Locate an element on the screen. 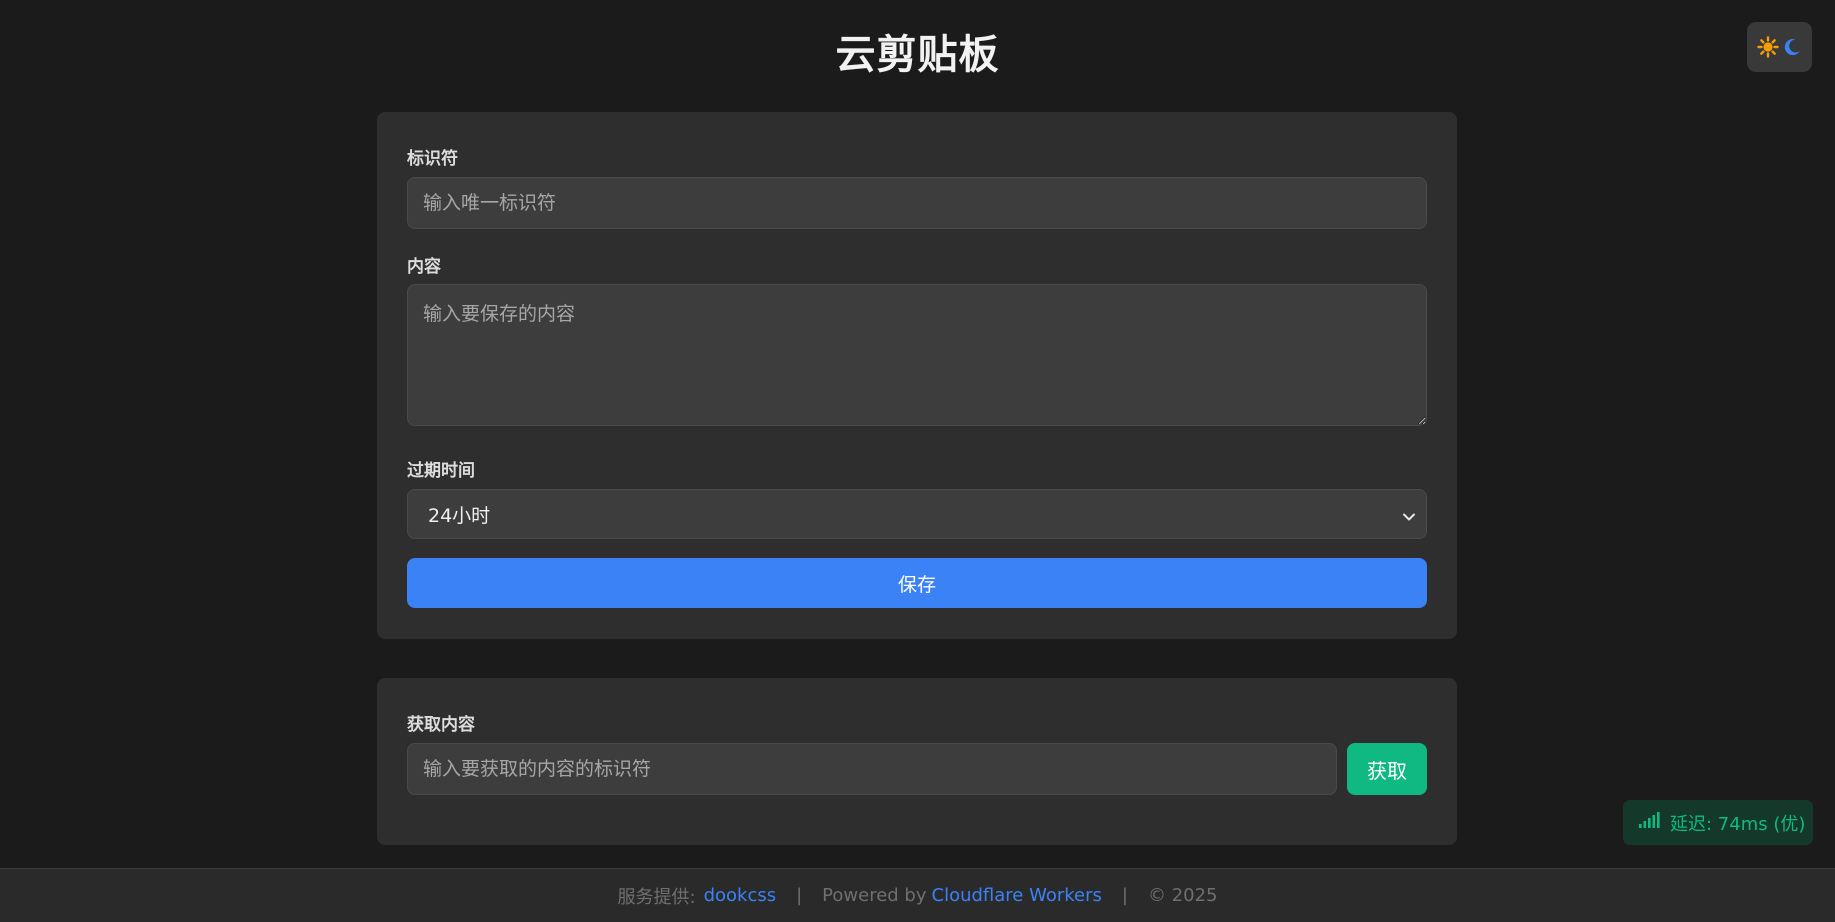 This screenshot has width=1835, height=922. powered-prefix: Powered by is located at coordinates (874, 895).